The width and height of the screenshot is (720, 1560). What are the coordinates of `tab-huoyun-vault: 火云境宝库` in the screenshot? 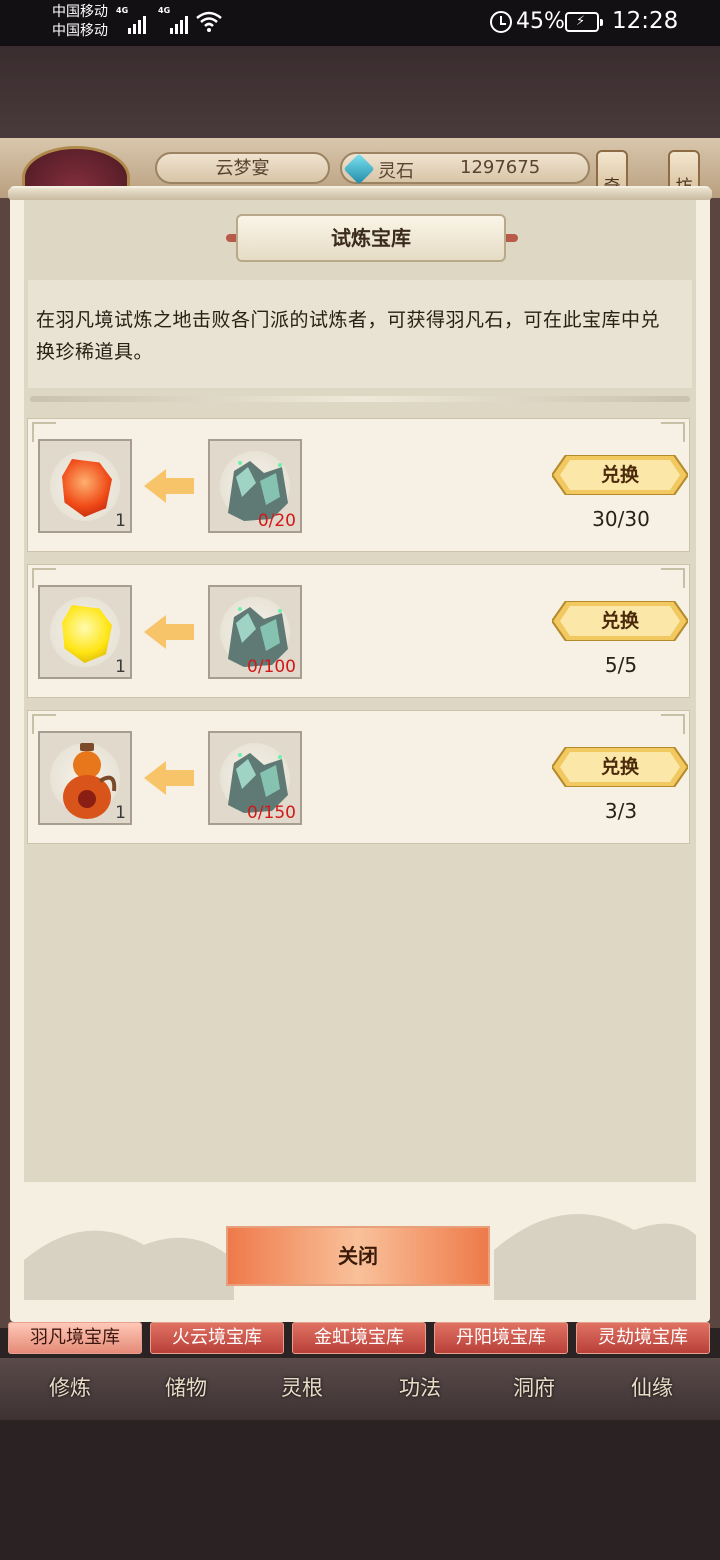 It's located at (217, 1338).